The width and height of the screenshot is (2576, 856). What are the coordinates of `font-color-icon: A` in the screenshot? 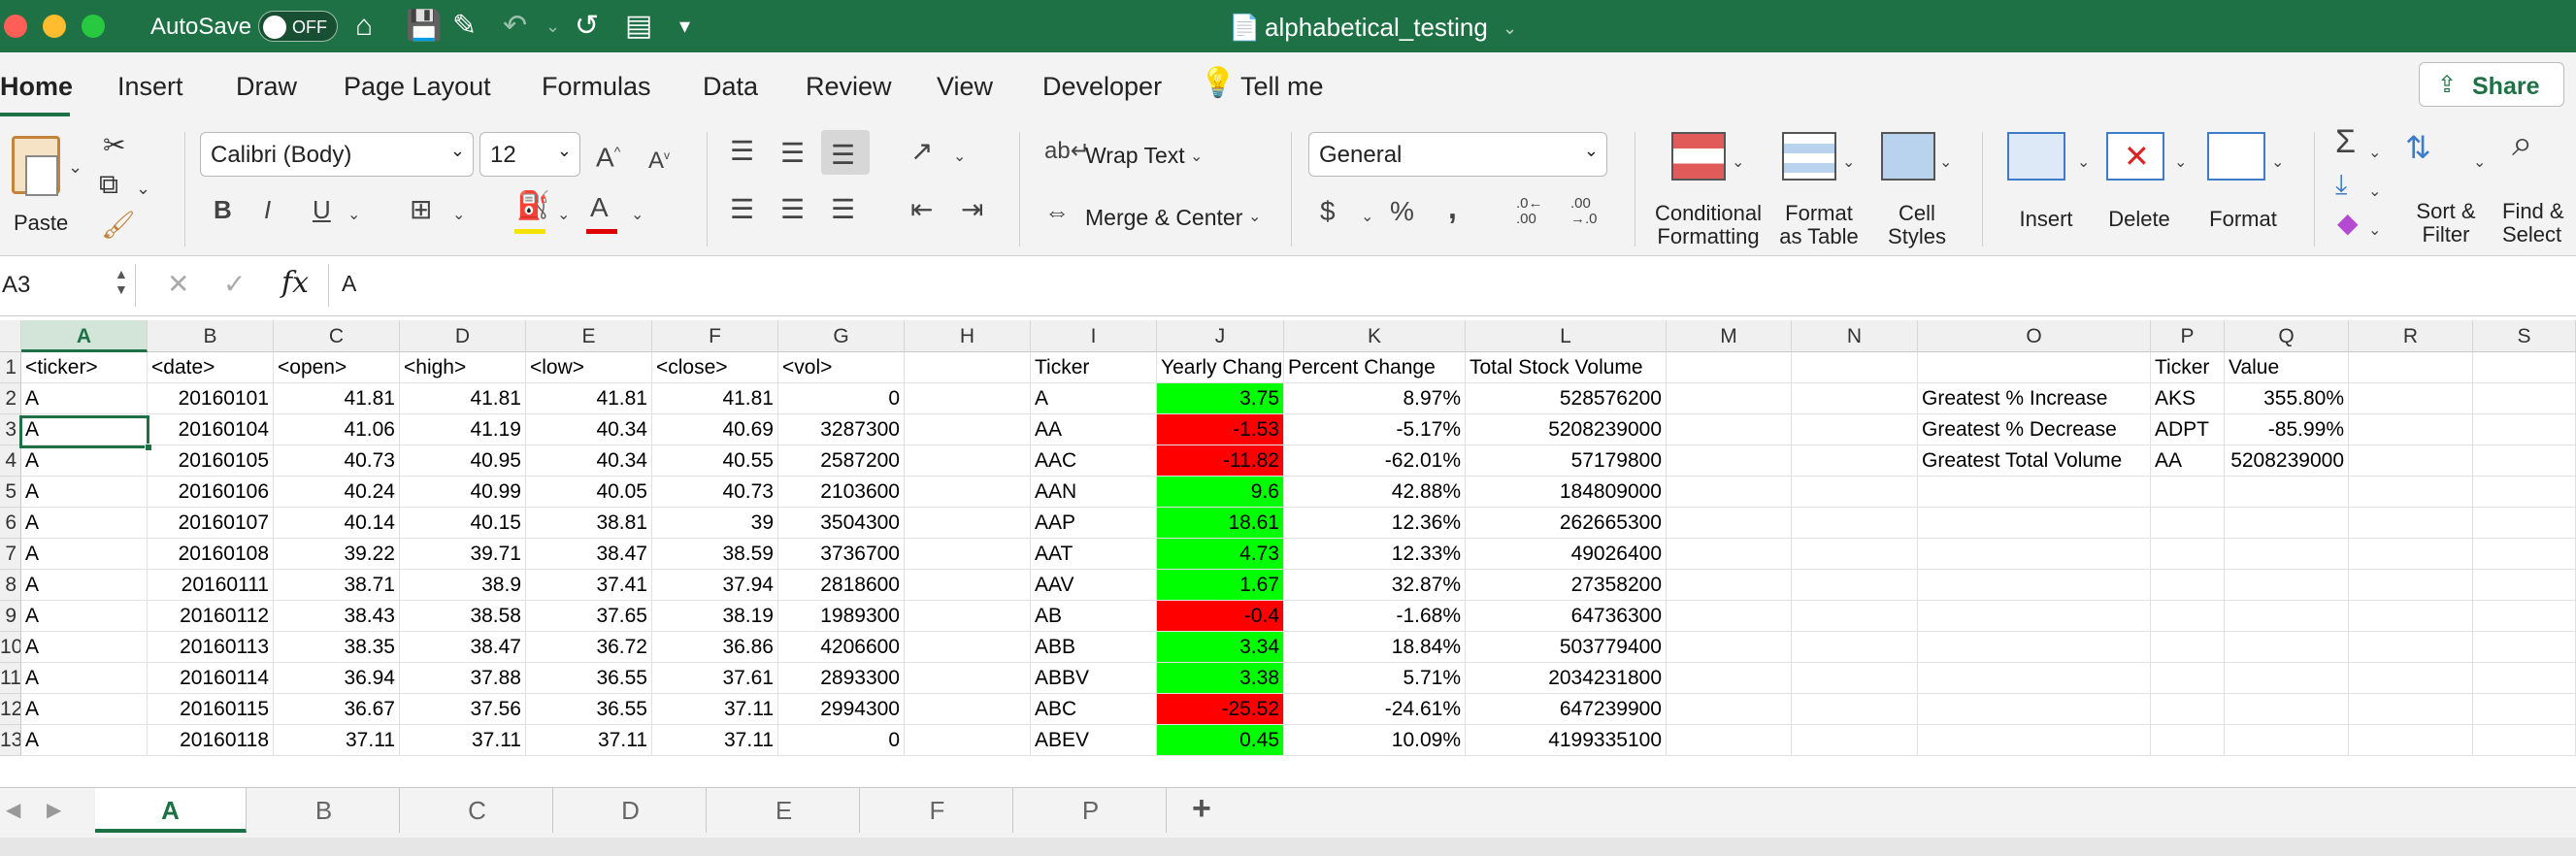 It's located at (599, 207).